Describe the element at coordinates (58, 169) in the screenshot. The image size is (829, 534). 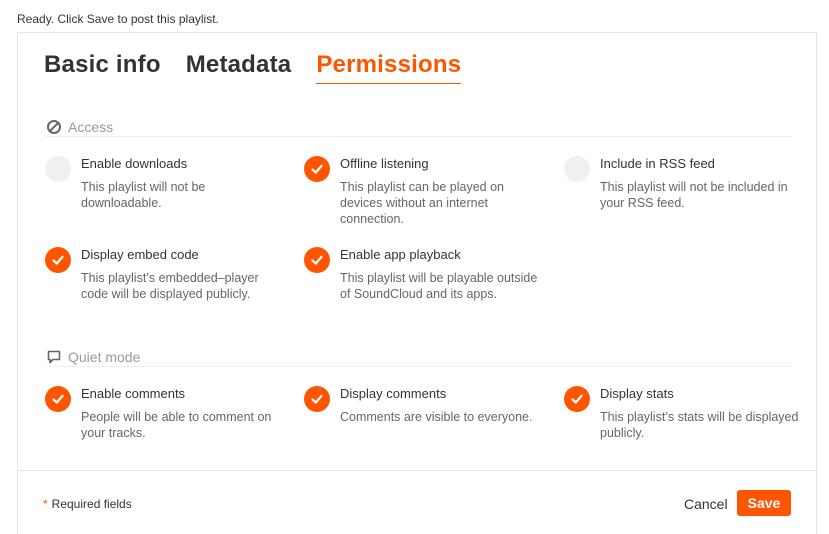
I see `enable-downloads-checkbox` at that location.